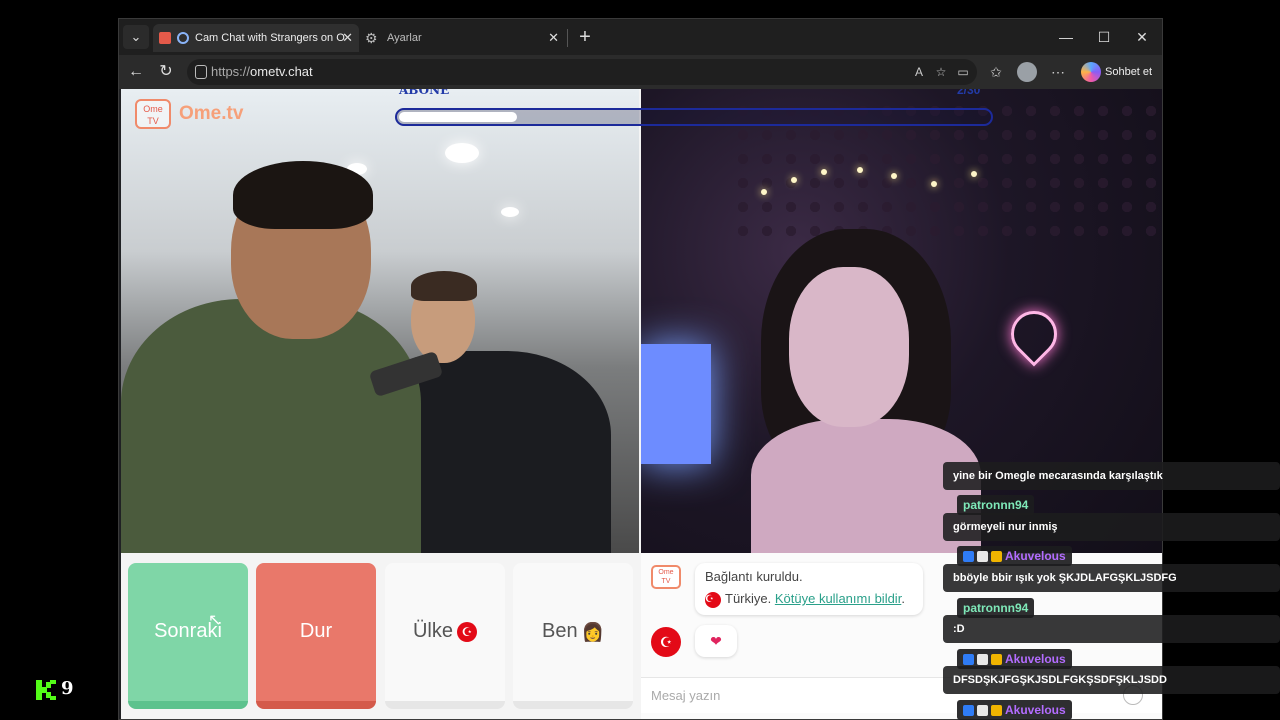 This screenshot has width=1280, height=720. Describe the element at coordinates (1111, 680) in the screenshot. I see `stream-chat-message: DFSDŞKJFGŞKJSDLFGKŞSDFŞKLJSDD` at that location.